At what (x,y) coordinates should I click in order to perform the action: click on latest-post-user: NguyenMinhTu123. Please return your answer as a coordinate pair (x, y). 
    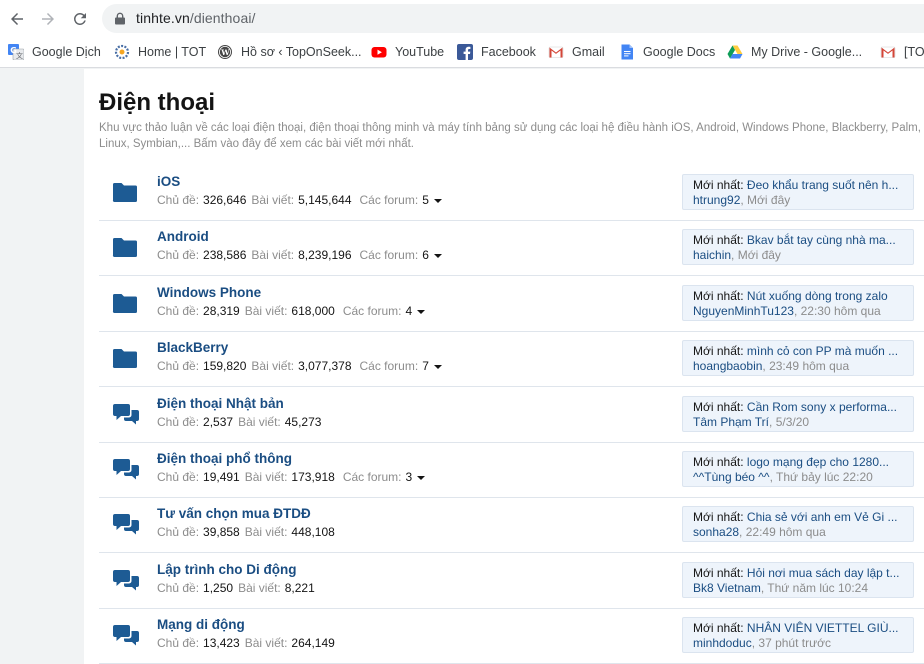
    Looking at the image, I should click on (743, 311).